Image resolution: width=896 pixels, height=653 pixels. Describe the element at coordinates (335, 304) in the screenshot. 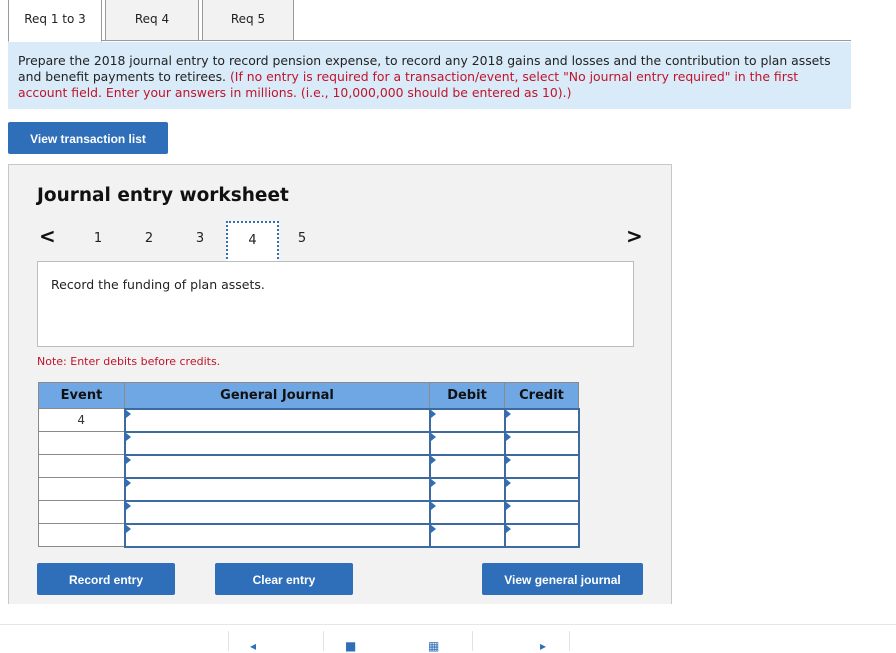

I see `transaction-description: Record the funding of plan assets.` at that location.